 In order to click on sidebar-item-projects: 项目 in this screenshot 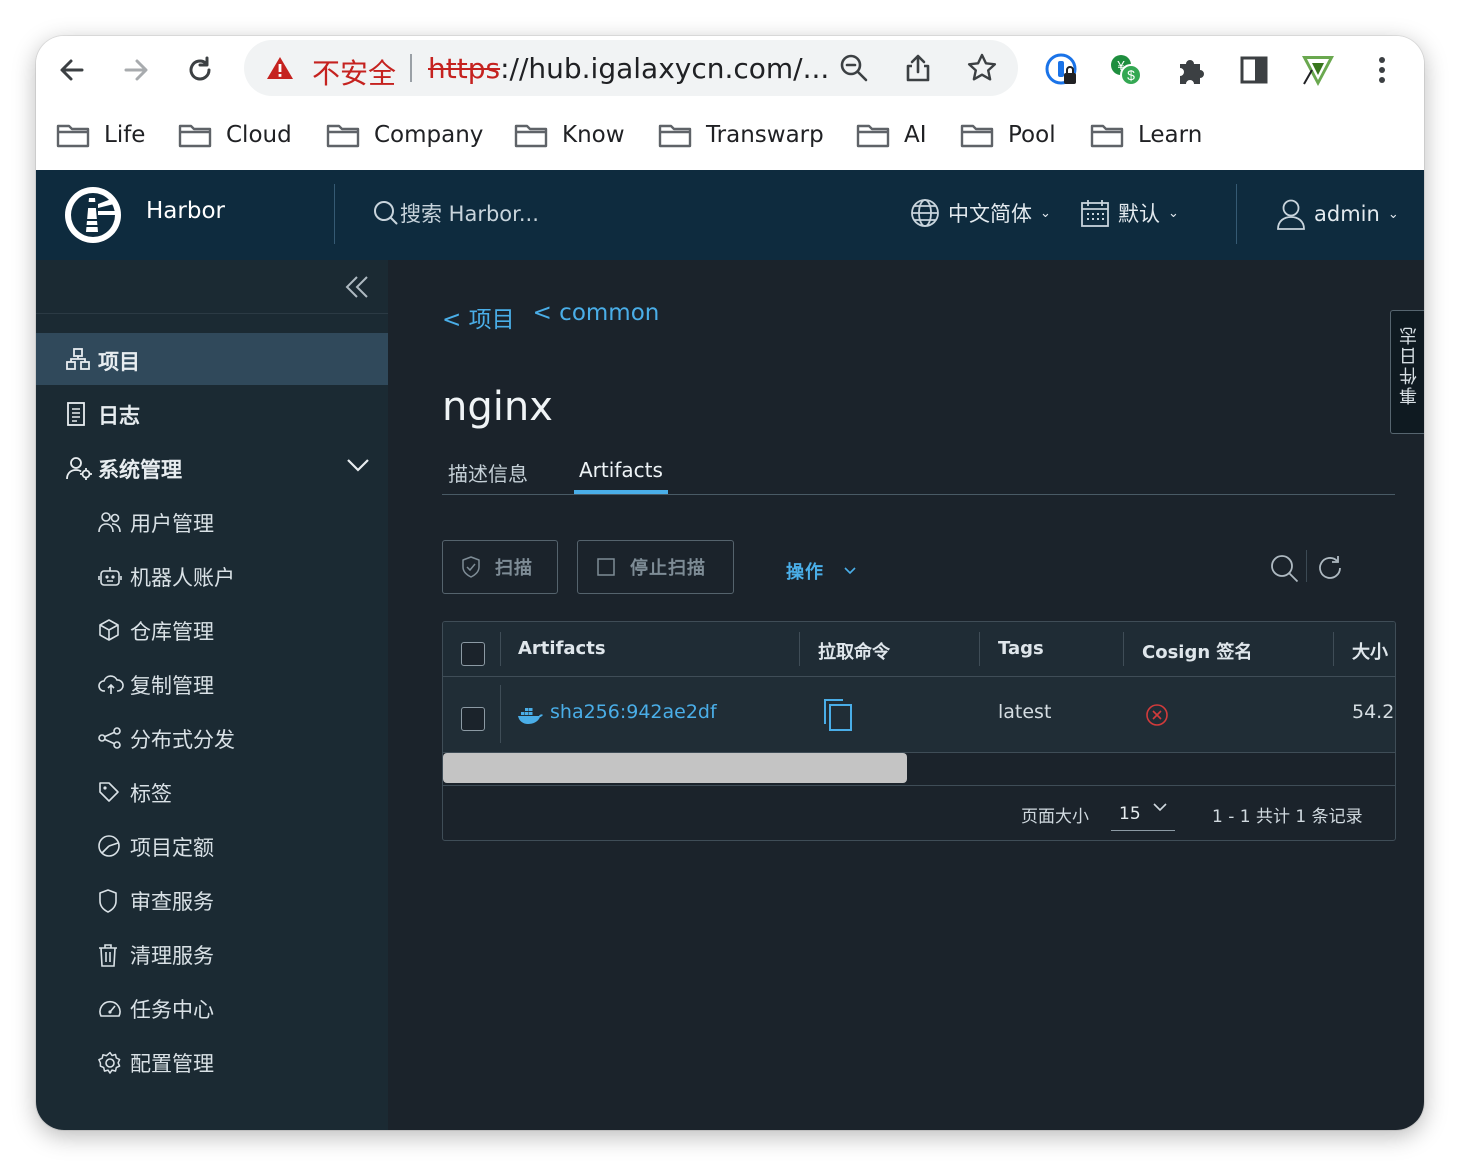, I will do `click(212, 359)`.